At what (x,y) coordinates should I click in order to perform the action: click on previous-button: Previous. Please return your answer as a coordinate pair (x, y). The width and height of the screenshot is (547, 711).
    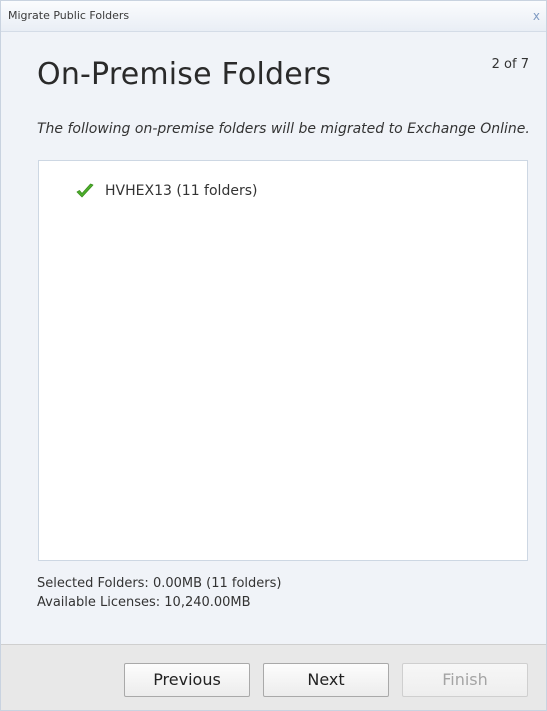
    Looking at the image, I should click on (187, 680).